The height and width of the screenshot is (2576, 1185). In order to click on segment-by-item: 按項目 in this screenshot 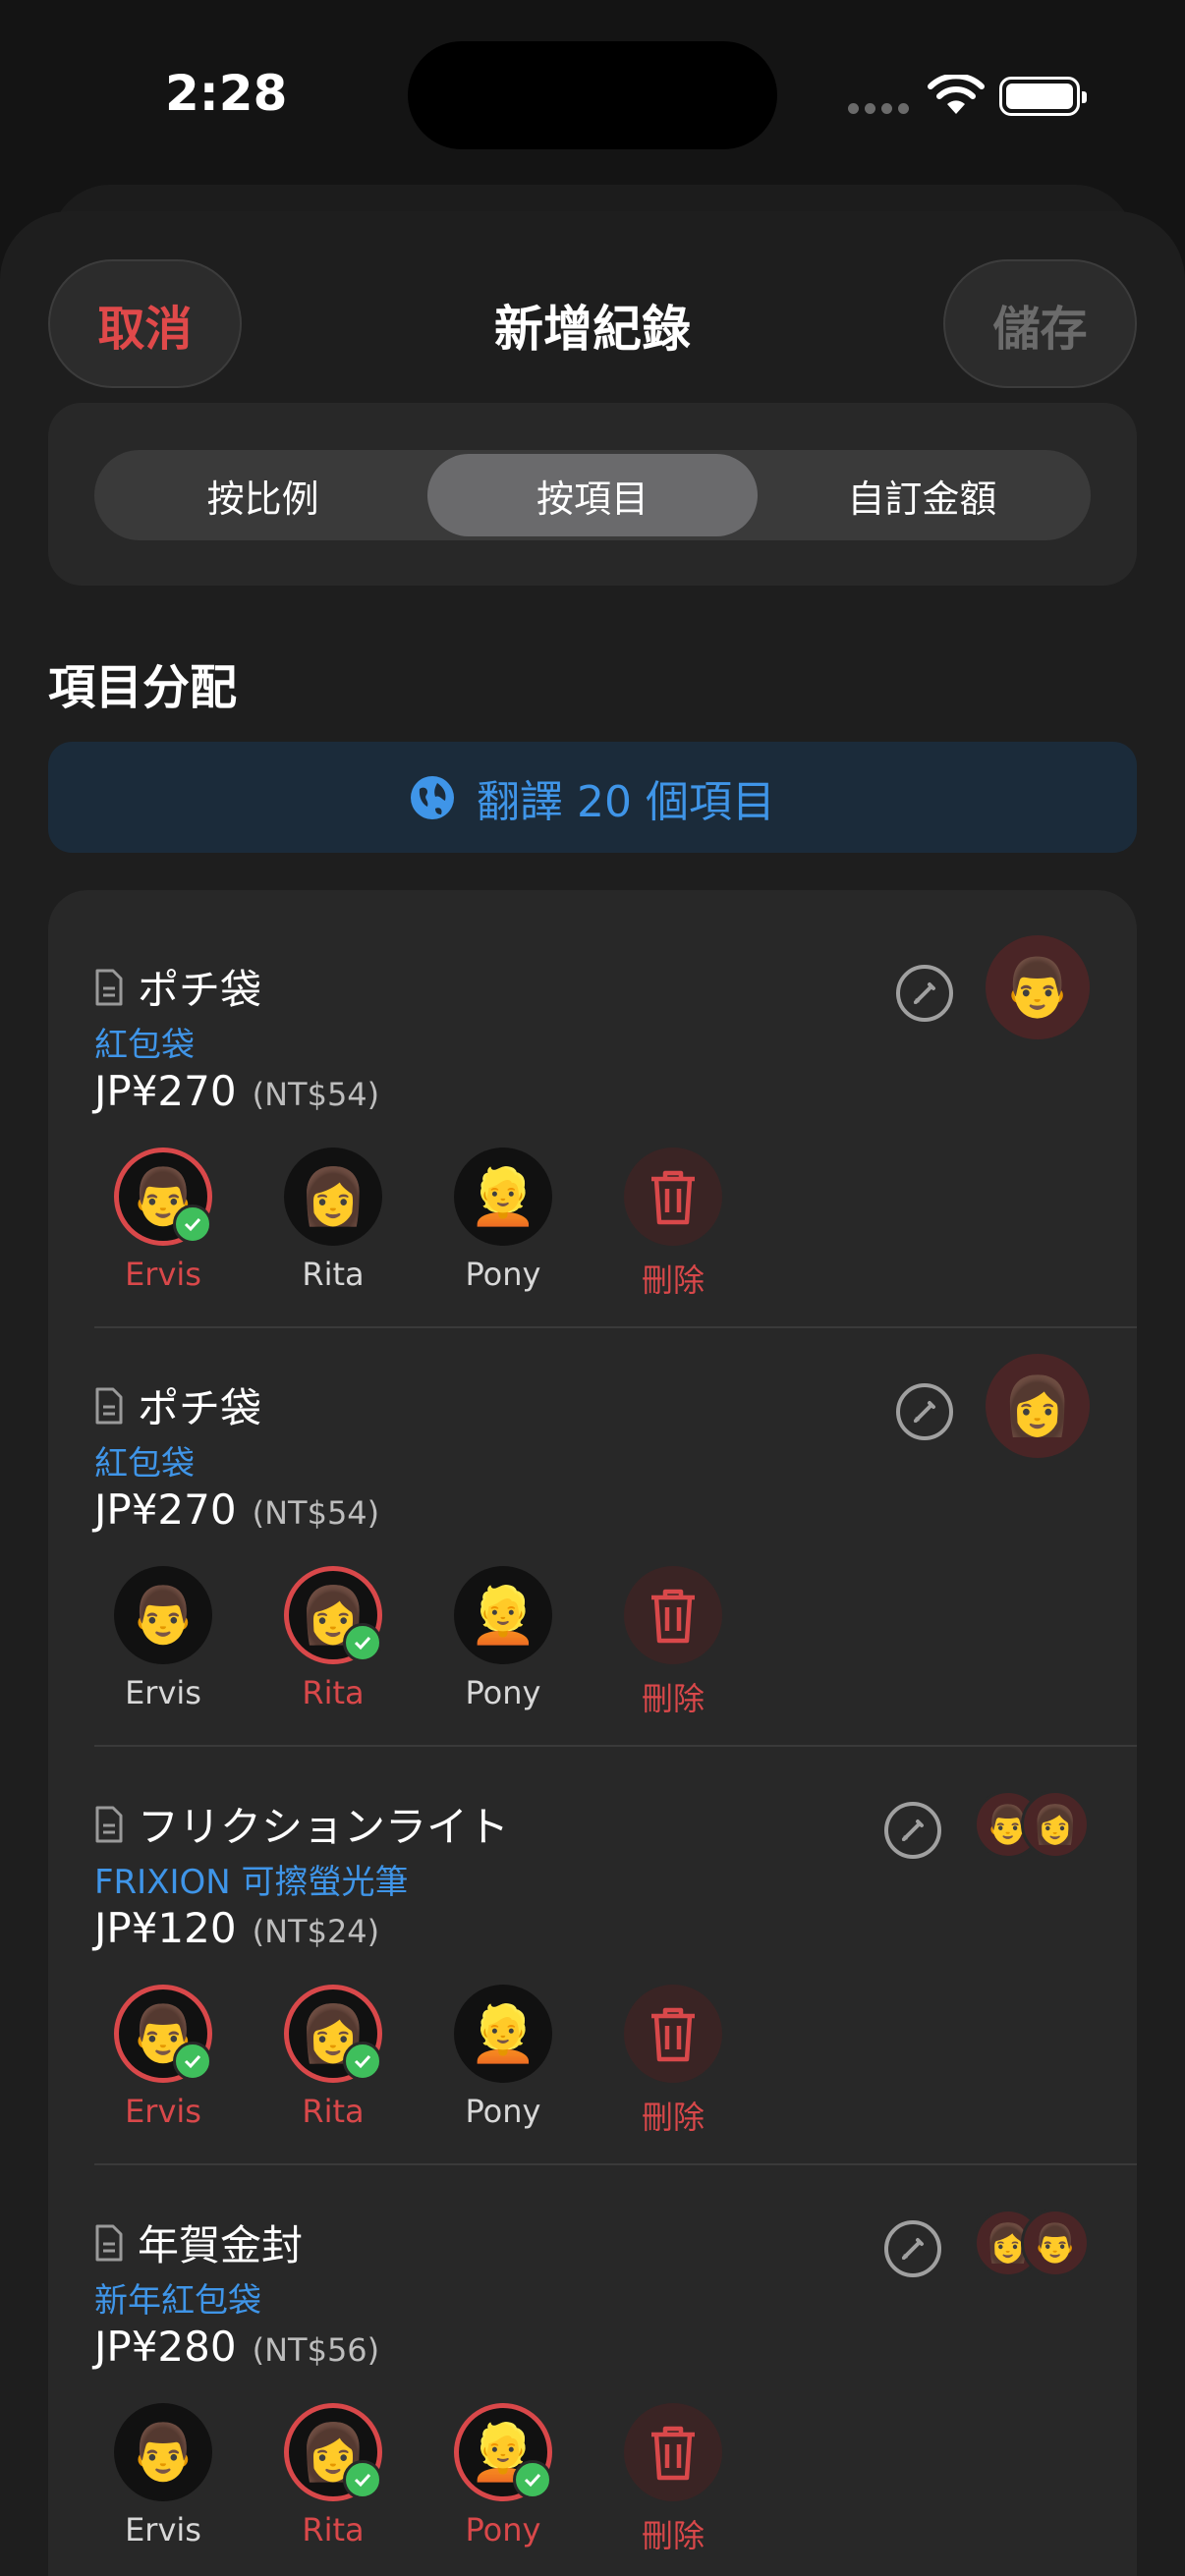, I will do `click(592, 495)`.